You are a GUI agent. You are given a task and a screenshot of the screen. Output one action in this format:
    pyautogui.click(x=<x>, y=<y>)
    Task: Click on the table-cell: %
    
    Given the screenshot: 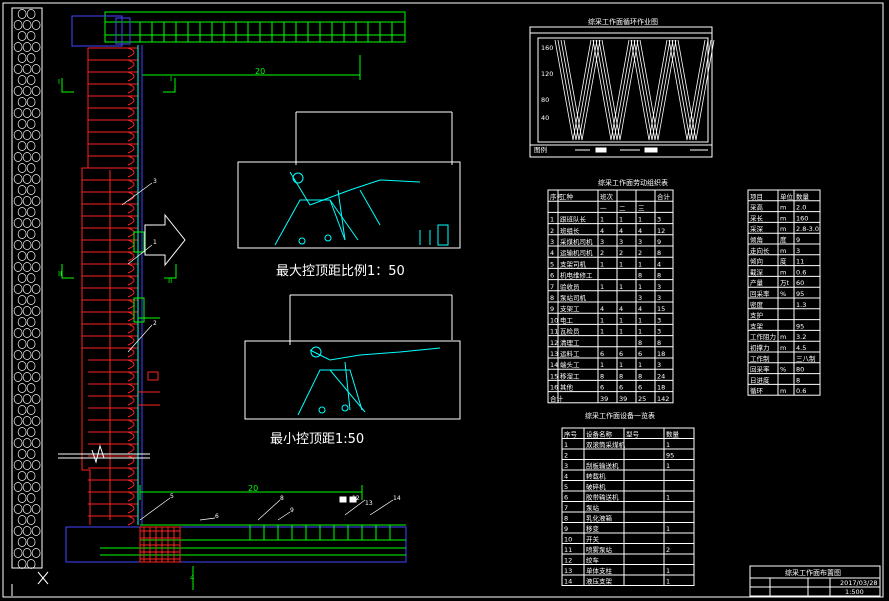 What is the action you would take?
    pyautogui.click(x=783, y=370)
    